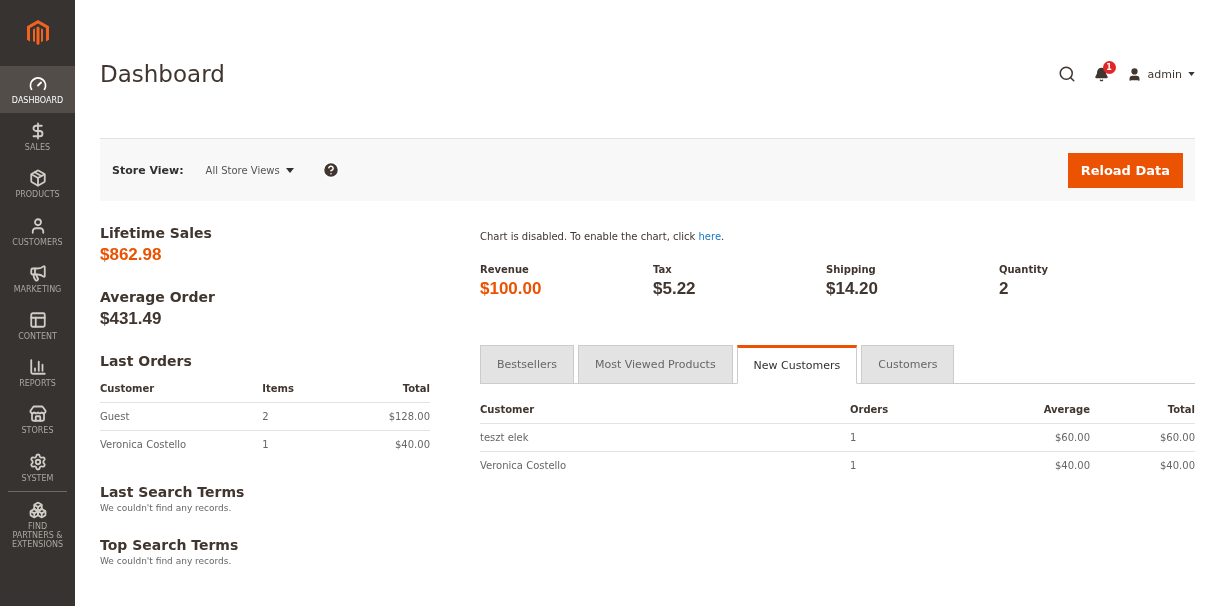 Image resolution: width=1217 pixels, height=606 pixels. What do you see at coordinates (249, 170) in the screenshot?
I see `store-view-dropdown: All Store Views` at bounding box center [249, 170].